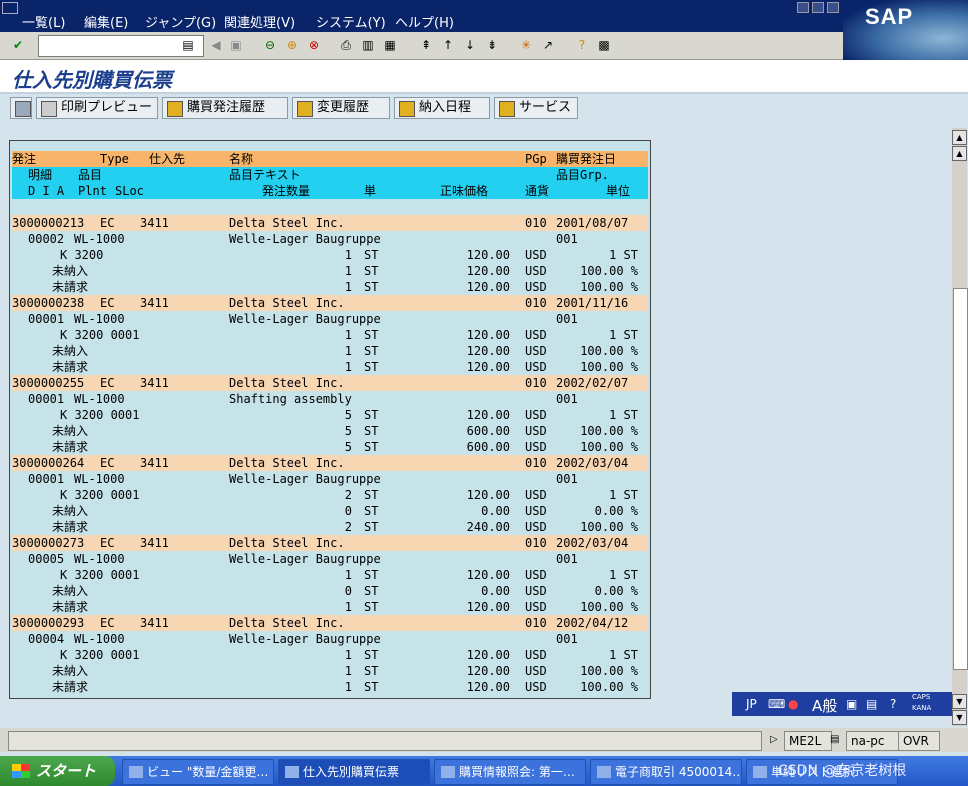  What do you see at coordinates (10, 8) in the screenshot?
I see `window-menu-icon` at bounding box center [10, 8].